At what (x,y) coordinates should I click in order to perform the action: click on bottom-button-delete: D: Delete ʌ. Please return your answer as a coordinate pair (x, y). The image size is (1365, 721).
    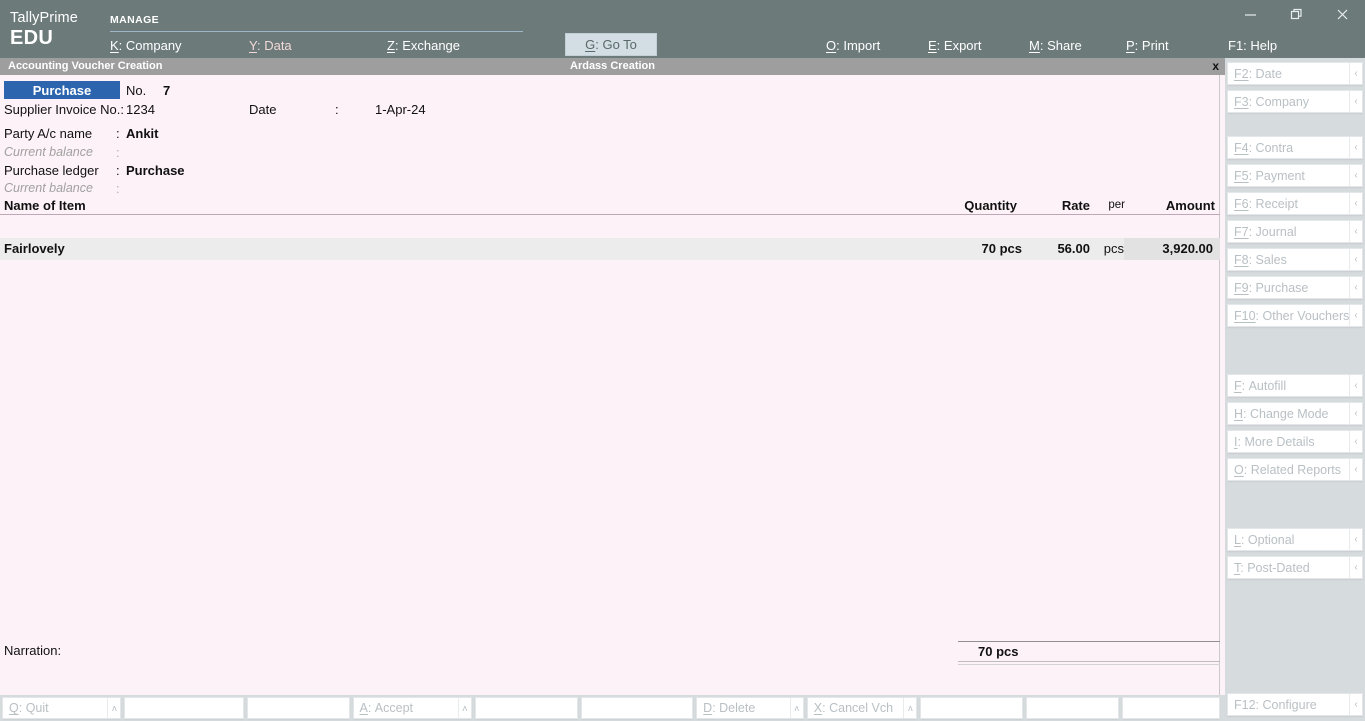
    Looking at the image, I should click on (750, 708).